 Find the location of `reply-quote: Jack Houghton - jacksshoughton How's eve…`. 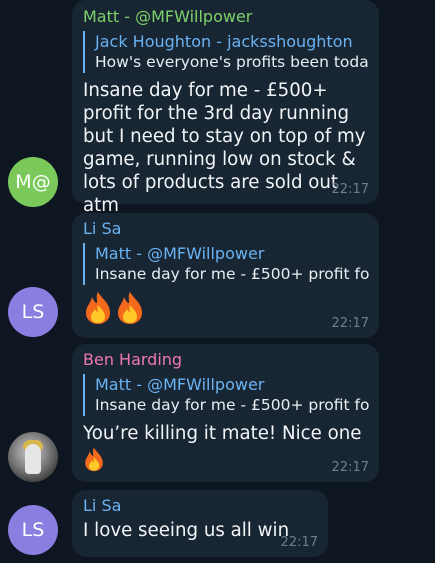

reply-quote: Jack Houghton - jacksshoughton How's eve… is located at coordinates (226, 52).